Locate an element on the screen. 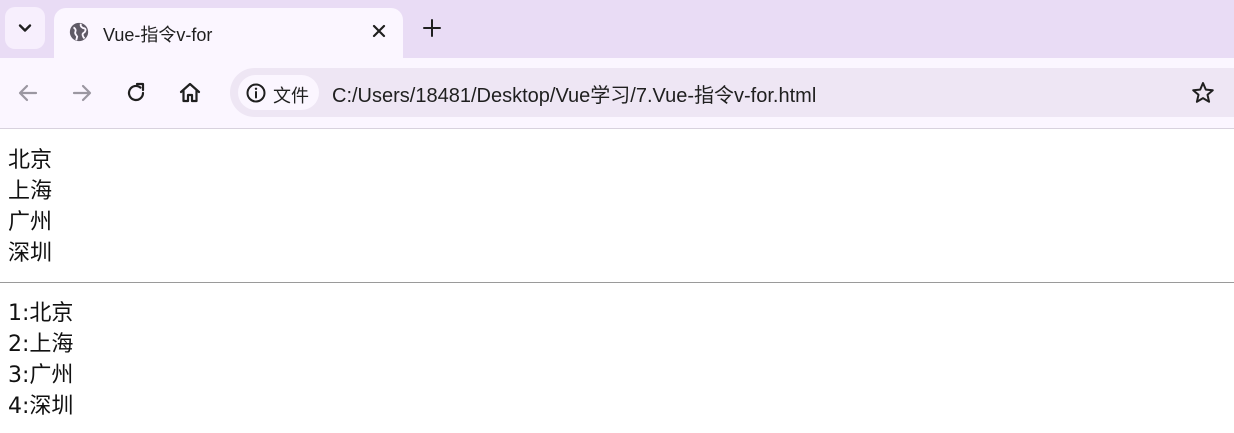 Image resolution: width=1234 pixels, height=433 pixels. list-item: 上海 is located at coordinates (30, 191).